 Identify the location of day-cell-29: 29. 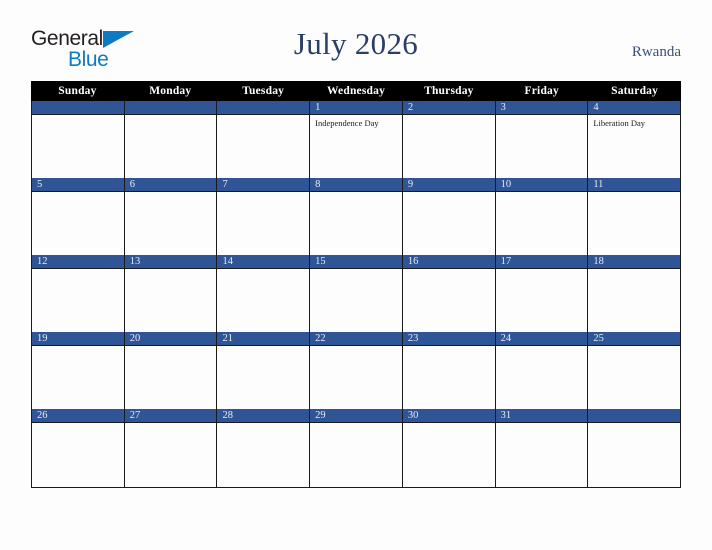
(356, 448).